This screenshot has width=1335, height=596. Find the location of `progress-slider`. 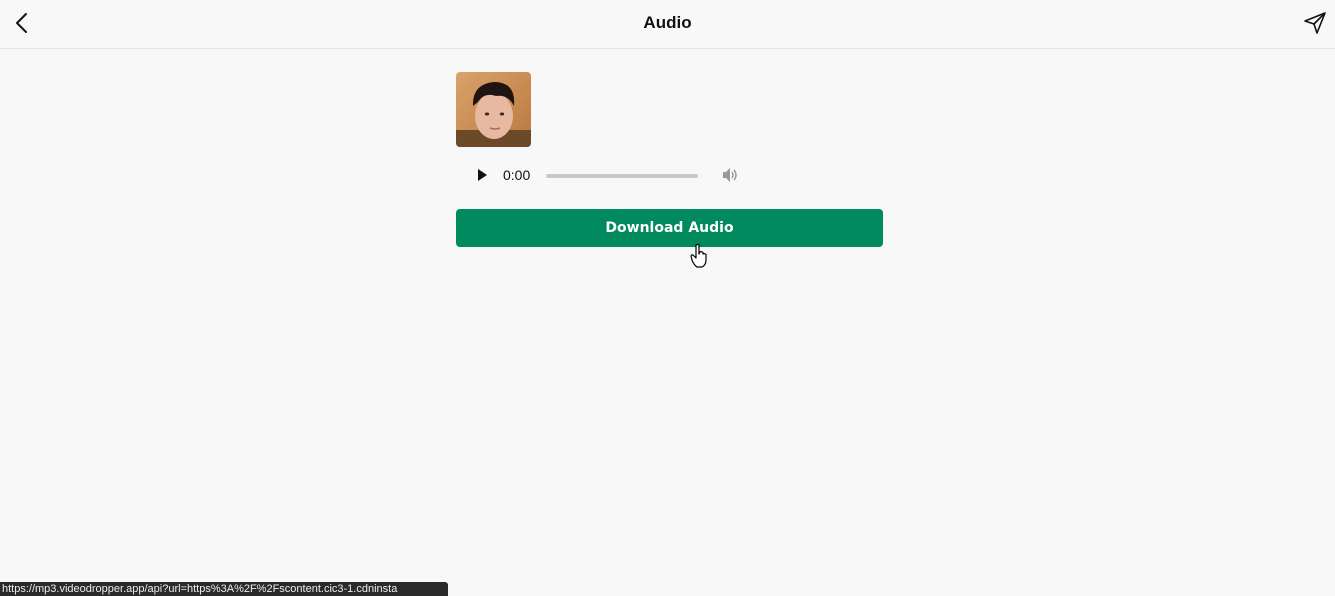

progress-slider is located at coordinates (622, 176).